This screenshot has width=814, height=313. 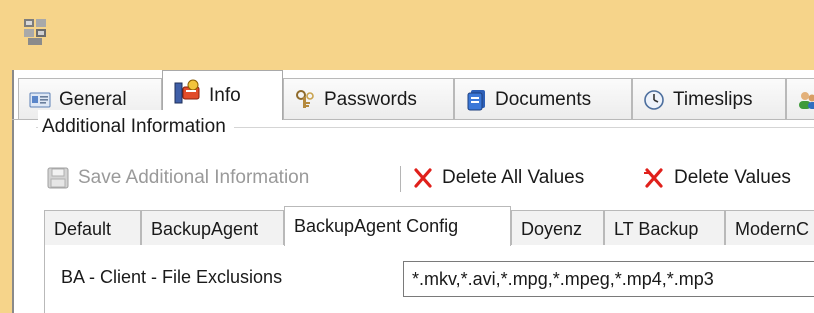 I want to click on save-button: Save Additional Information, so click(x=177, y=178).